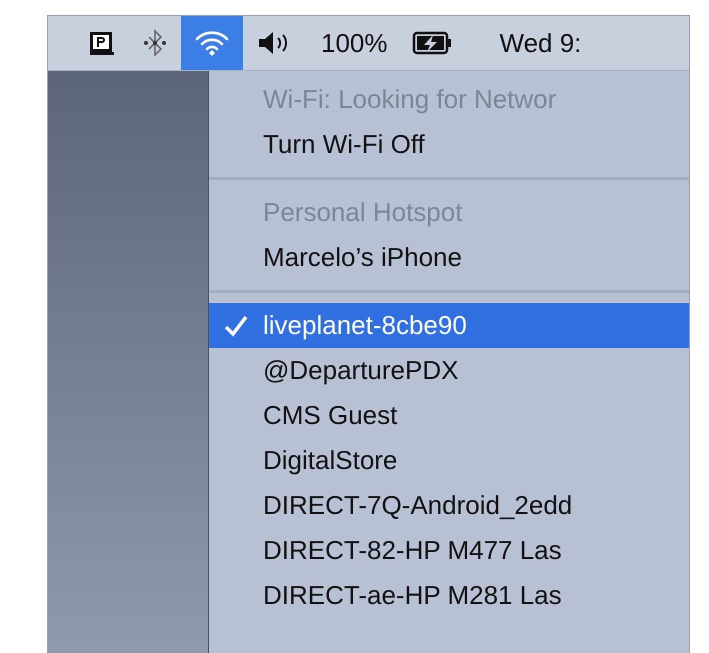 Image resolution: width=709 pixels, height=653 pixels. Describe the element at coordinates (410, 99) in the screenshot. I see `menu-header: Wi-Fi: Looking for Networ` at that location.